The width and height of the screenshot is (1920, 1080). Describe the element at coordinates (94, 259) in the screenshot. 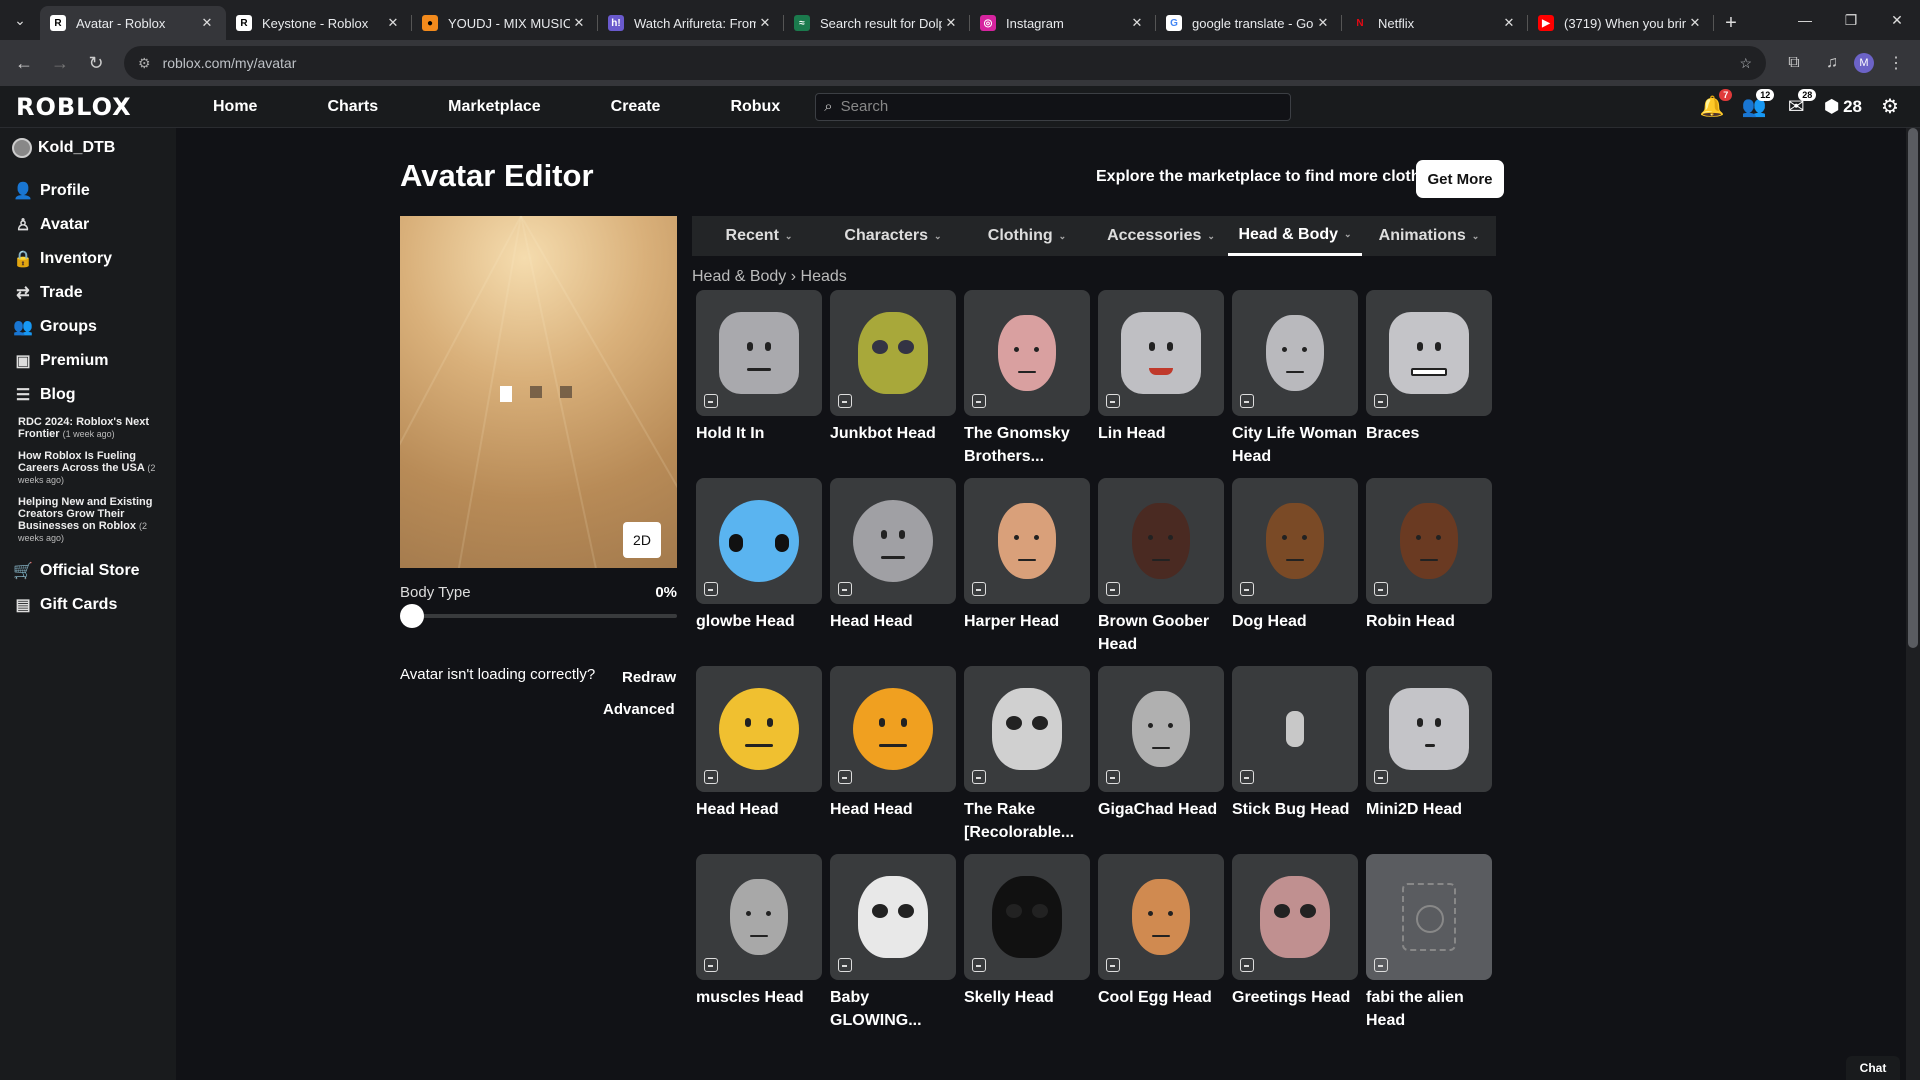

I see `sidebar-item-inventory: 🔒 Inventory` at that location.